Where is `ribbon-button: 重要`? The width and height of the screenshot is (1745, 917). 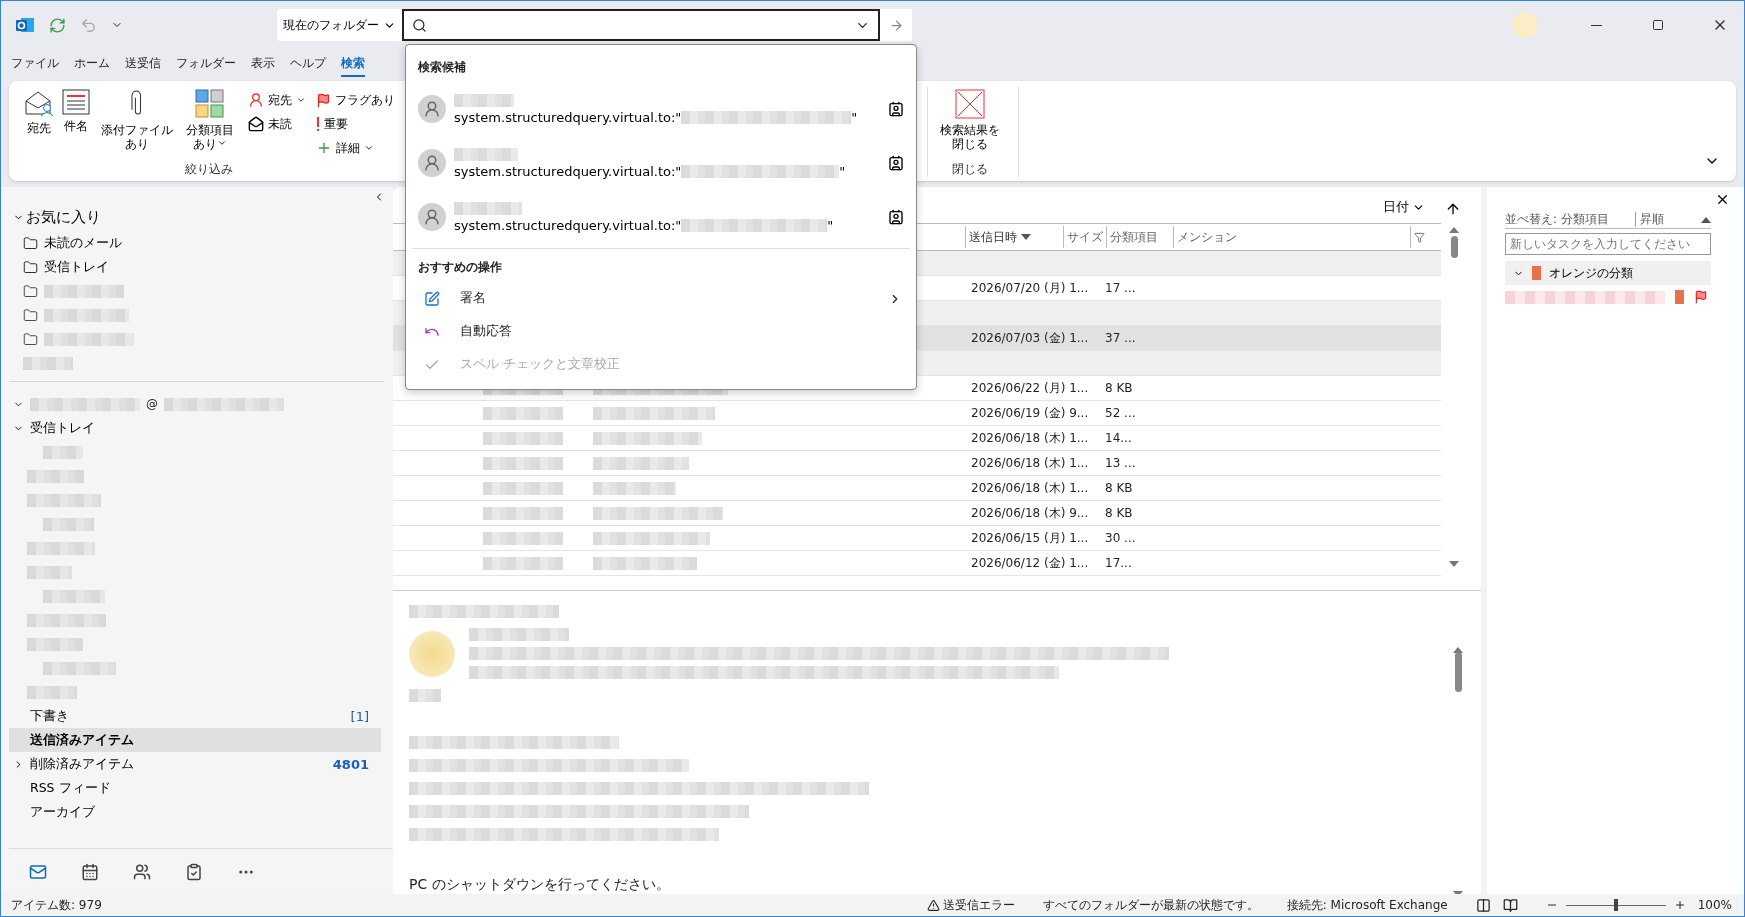 ribbon-button: 重要 is located at coordinates (356, 124).